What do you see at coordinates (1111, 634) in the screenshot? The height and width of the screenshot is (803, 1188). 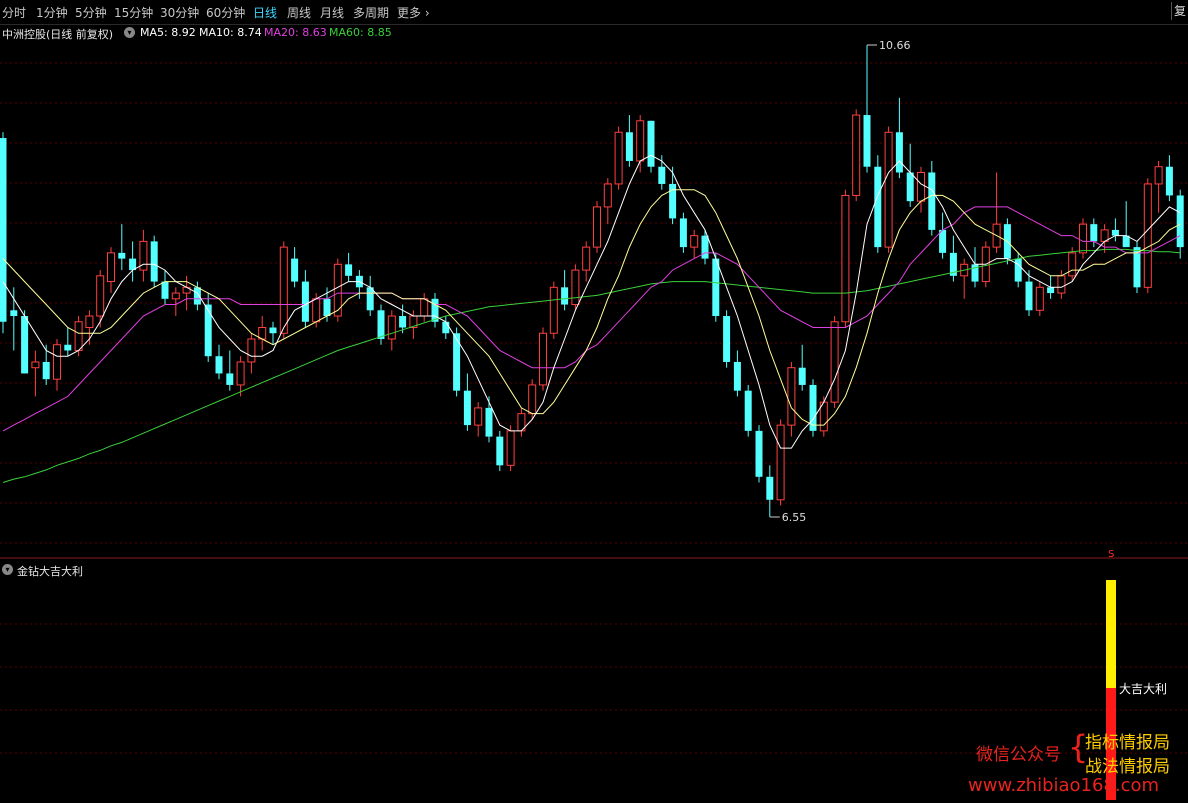 I see `signal-bar-top` at bounding box center [1111, 634].